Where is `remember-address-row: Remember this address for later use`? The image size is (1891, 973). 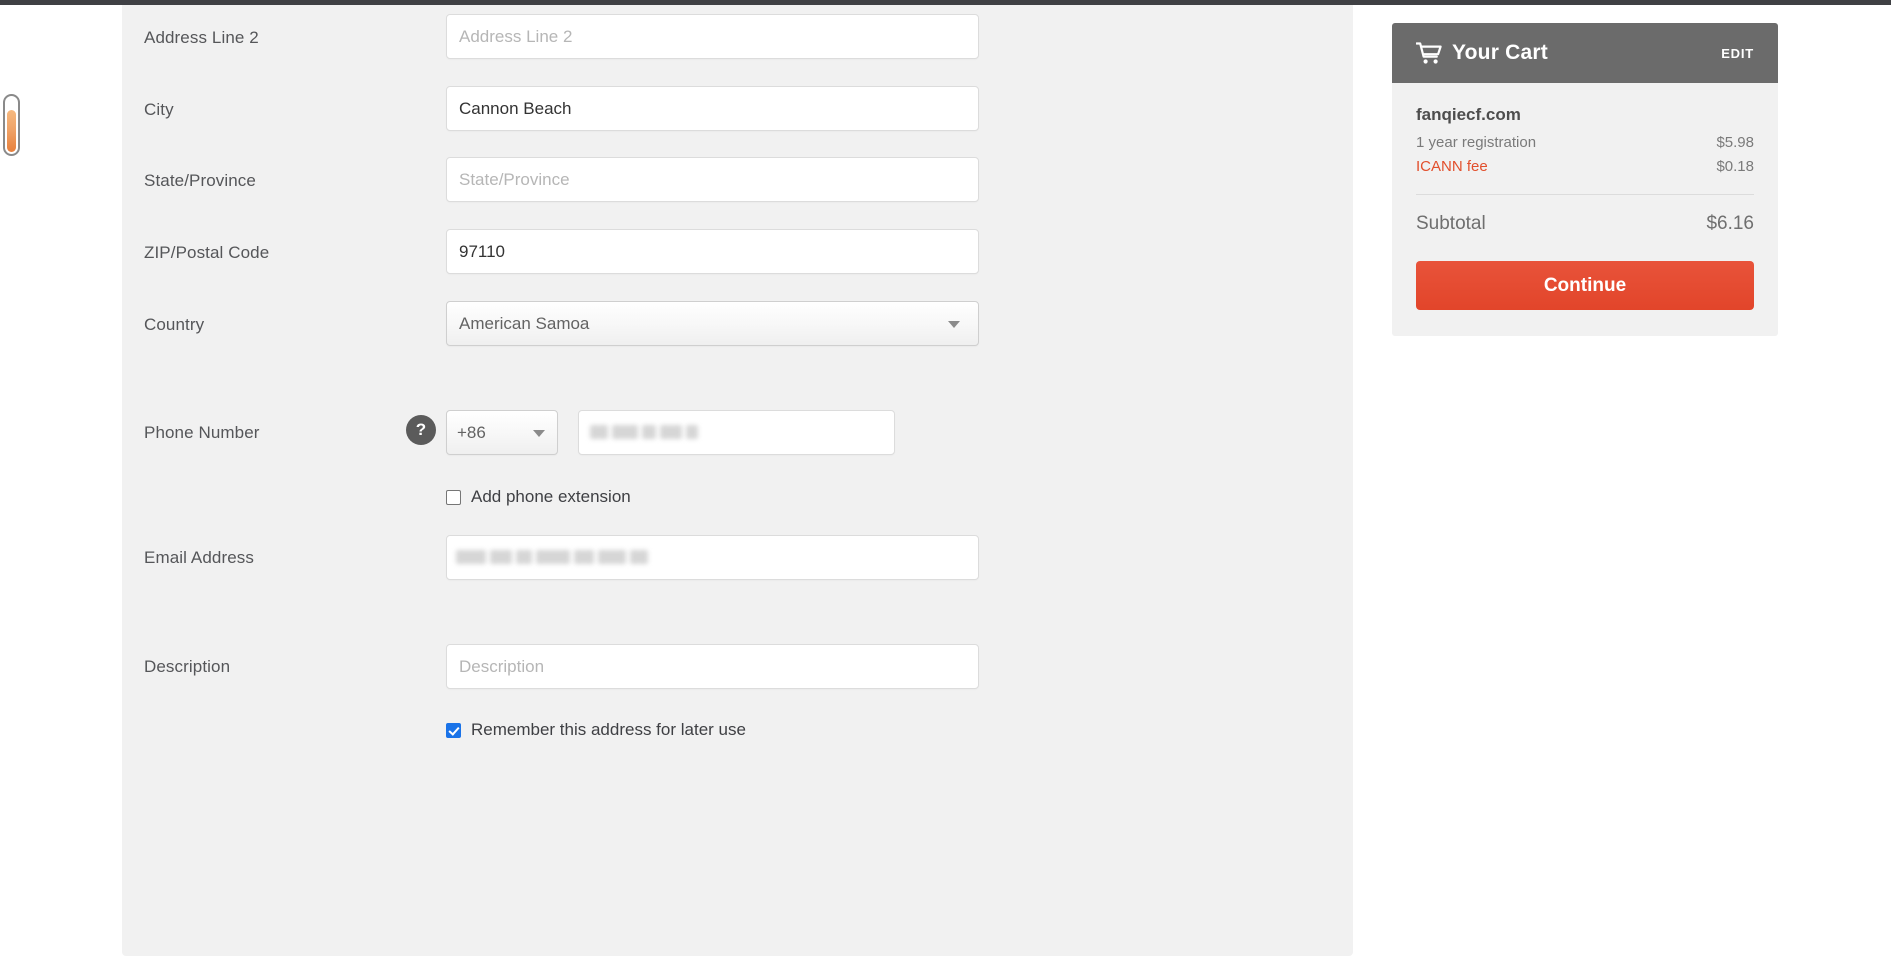
remember-address-row: Remember this address for later use is located at coordinates (596, 730).